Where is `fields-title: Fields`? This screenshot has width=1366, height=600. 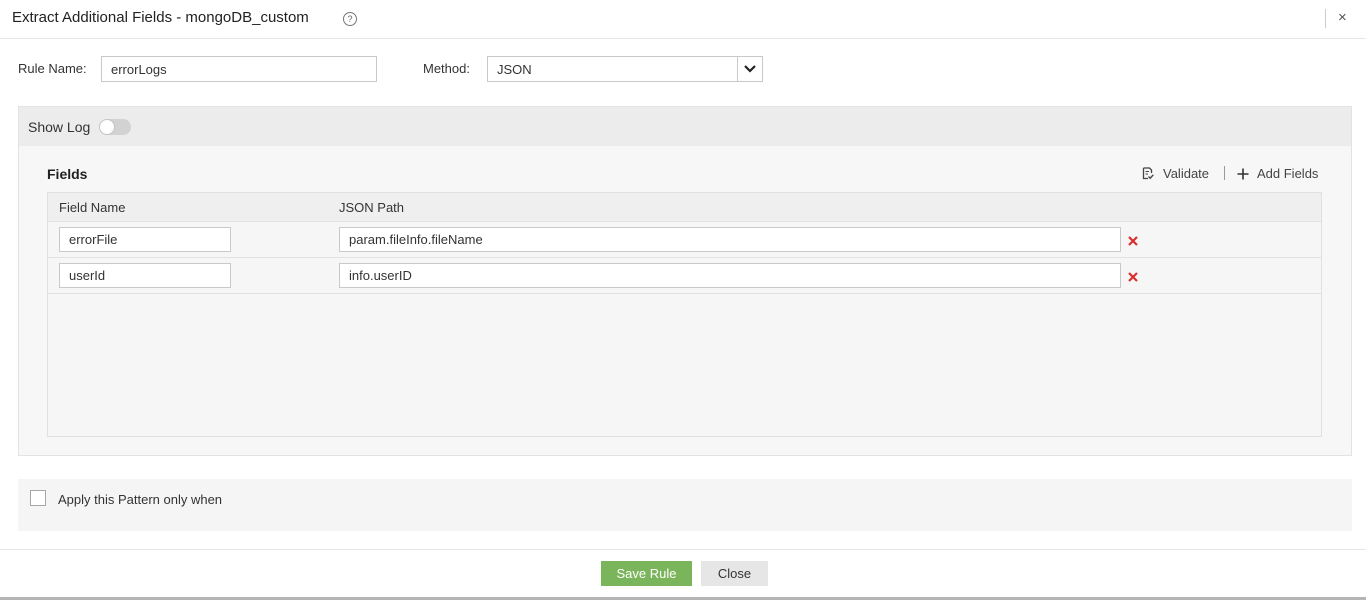
fields-title: Fields is located at coordinates (67, 174).